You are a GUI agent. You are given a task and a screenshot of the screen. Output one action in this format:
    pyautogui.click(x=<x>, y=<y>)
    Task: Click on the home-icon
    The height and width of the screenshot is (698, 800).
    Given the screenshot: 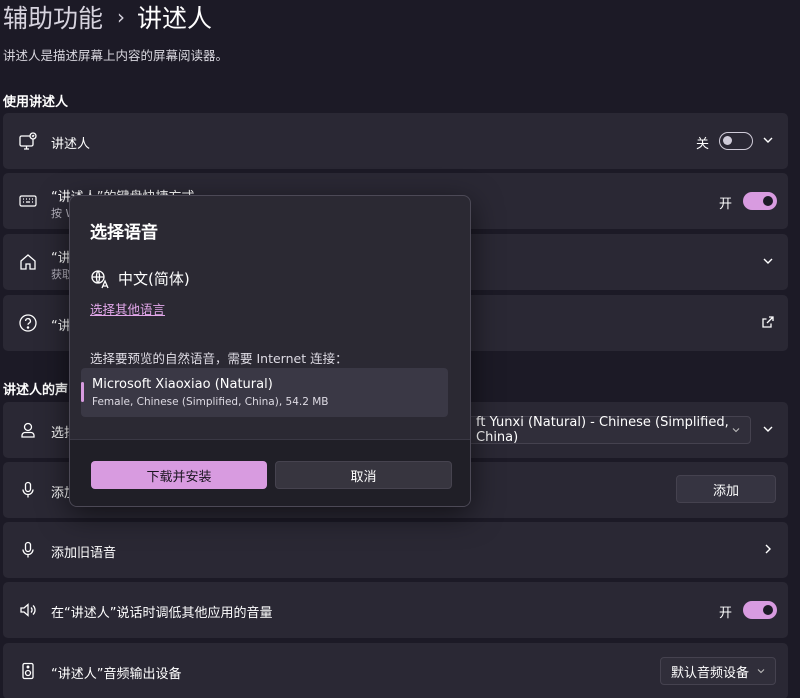 What is the action you would take?
    pyautogui.click(x=28, y=262)
    